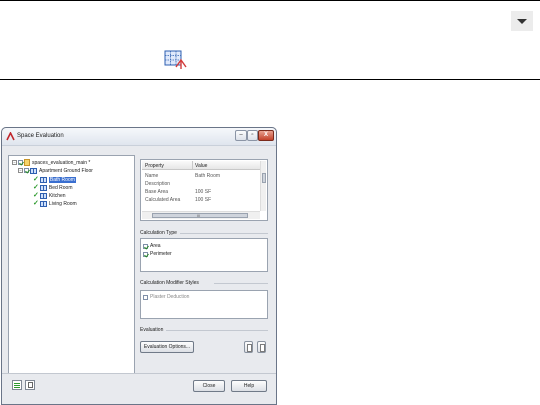  What do you see at coordinates (248, 347) in the screenshot?
I see `new-document-icon` at bounding box center [248, 347].